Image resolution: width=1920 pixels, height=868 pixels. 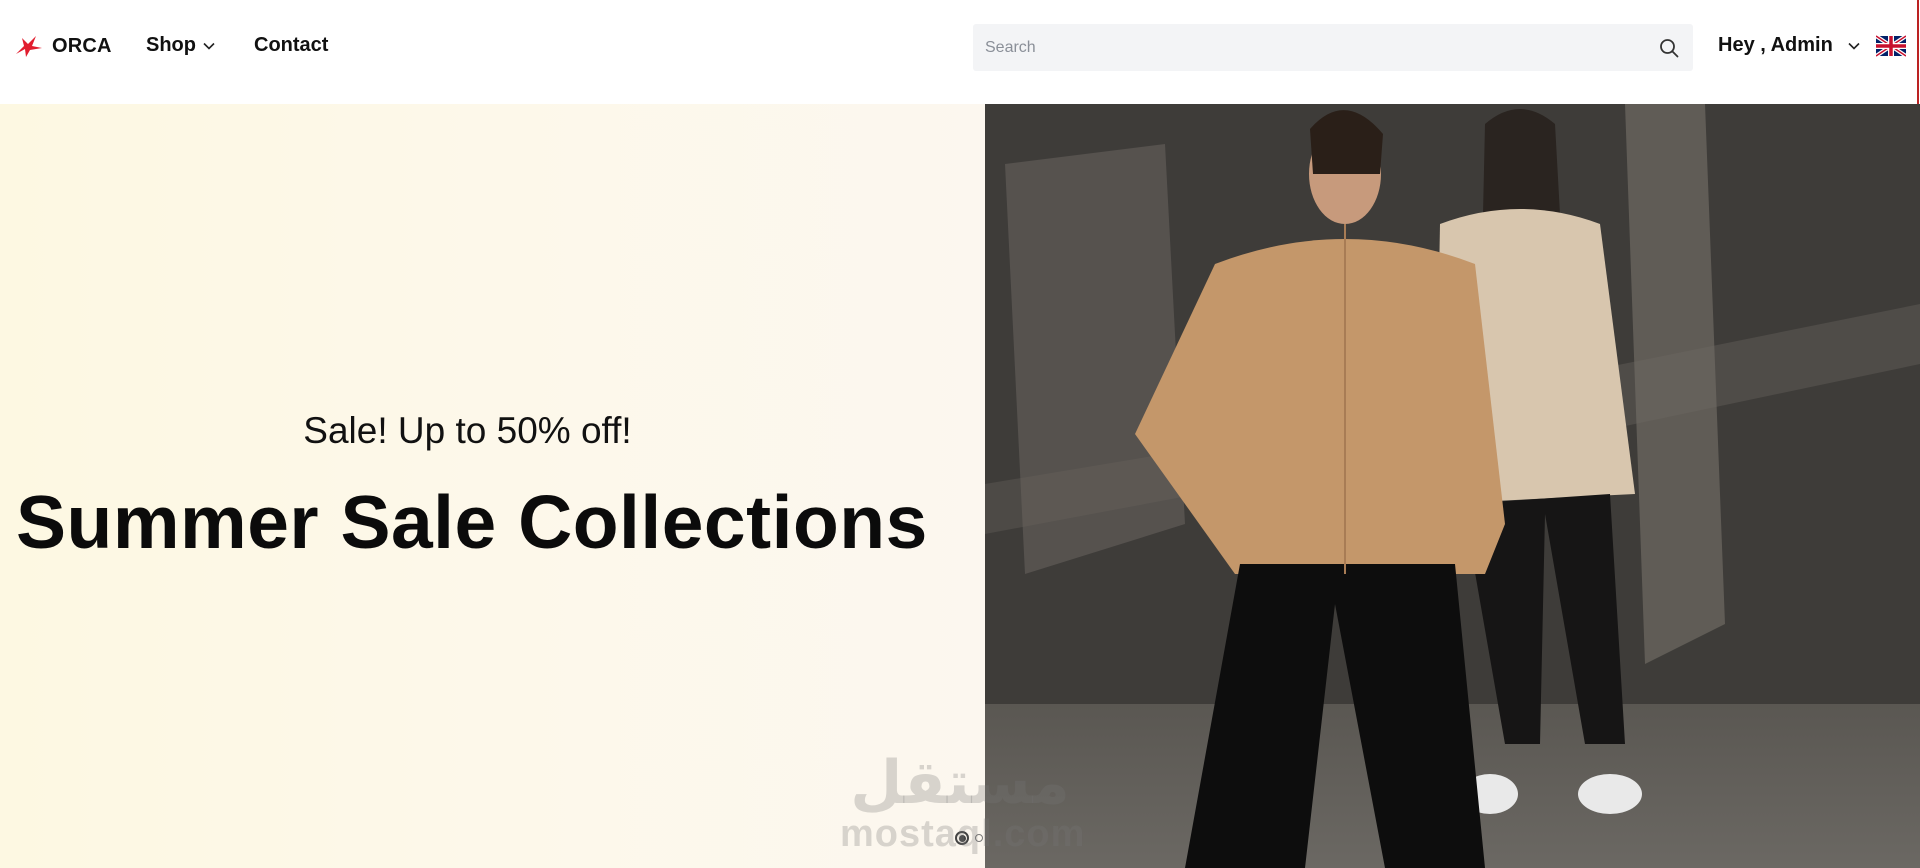 I want to click on header: ORCA Shop Contact Hey , Admin, so click(x=960, y=52).